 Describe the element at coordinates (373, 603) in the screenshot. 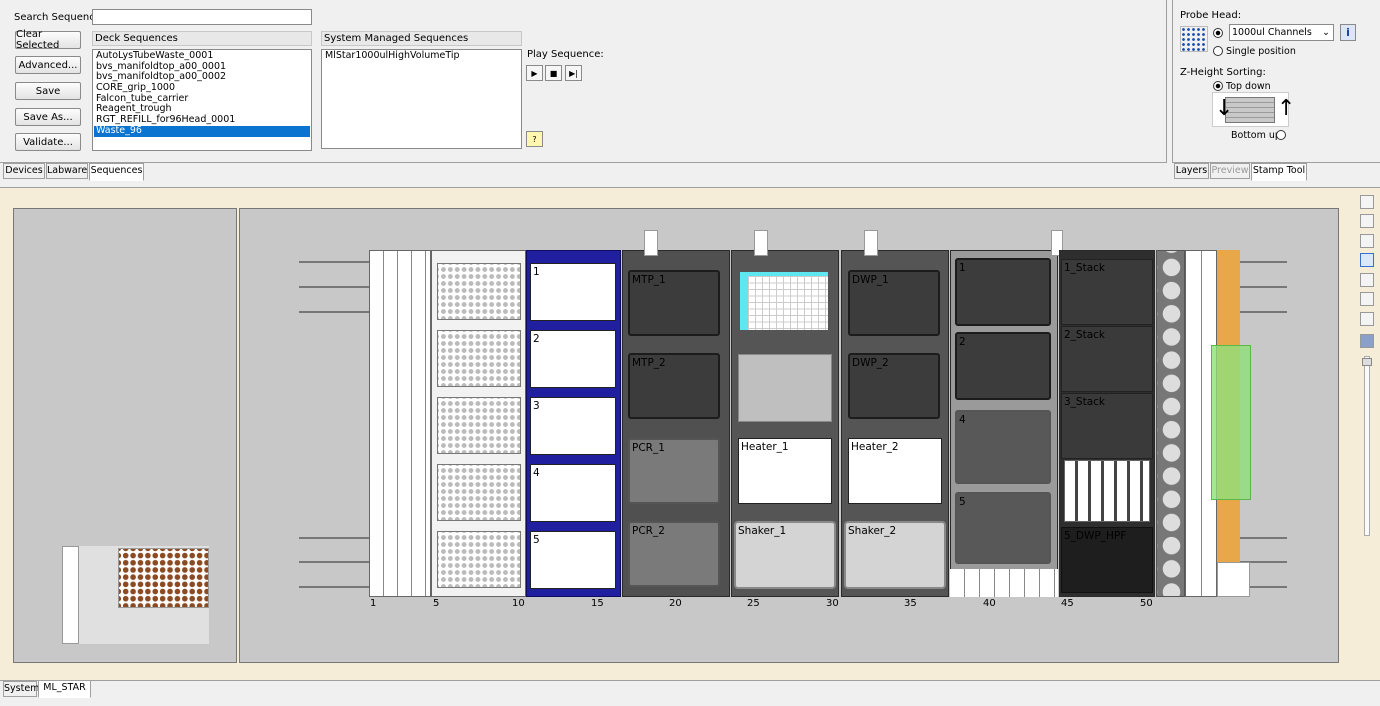

I see `tick-label: 1` at that location.